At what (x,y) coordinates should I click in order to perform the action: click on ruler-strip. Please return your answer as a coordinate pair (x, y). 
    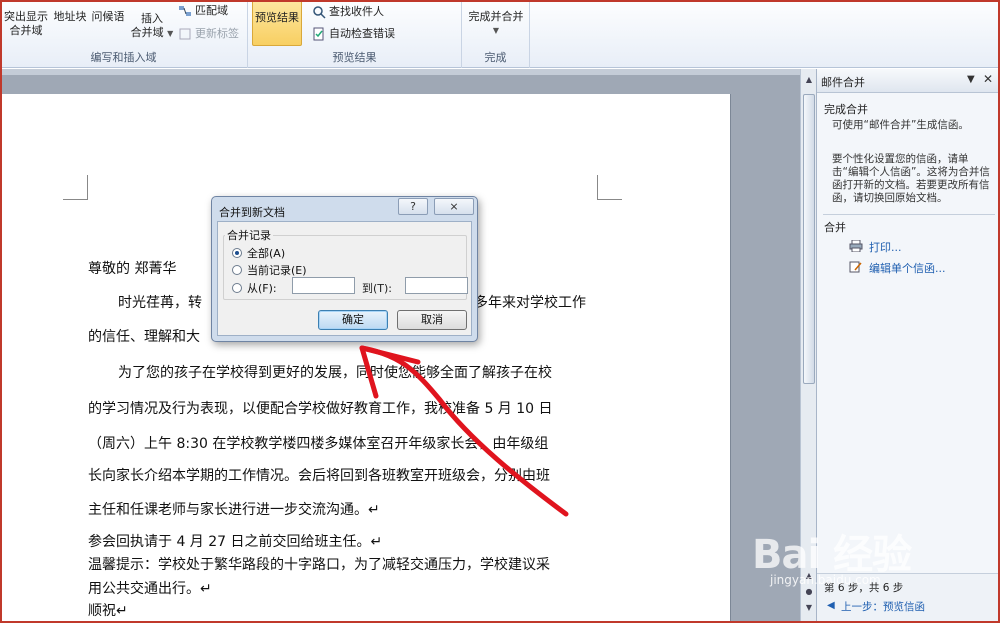
    Looking at the image, I should click on (400, 72).